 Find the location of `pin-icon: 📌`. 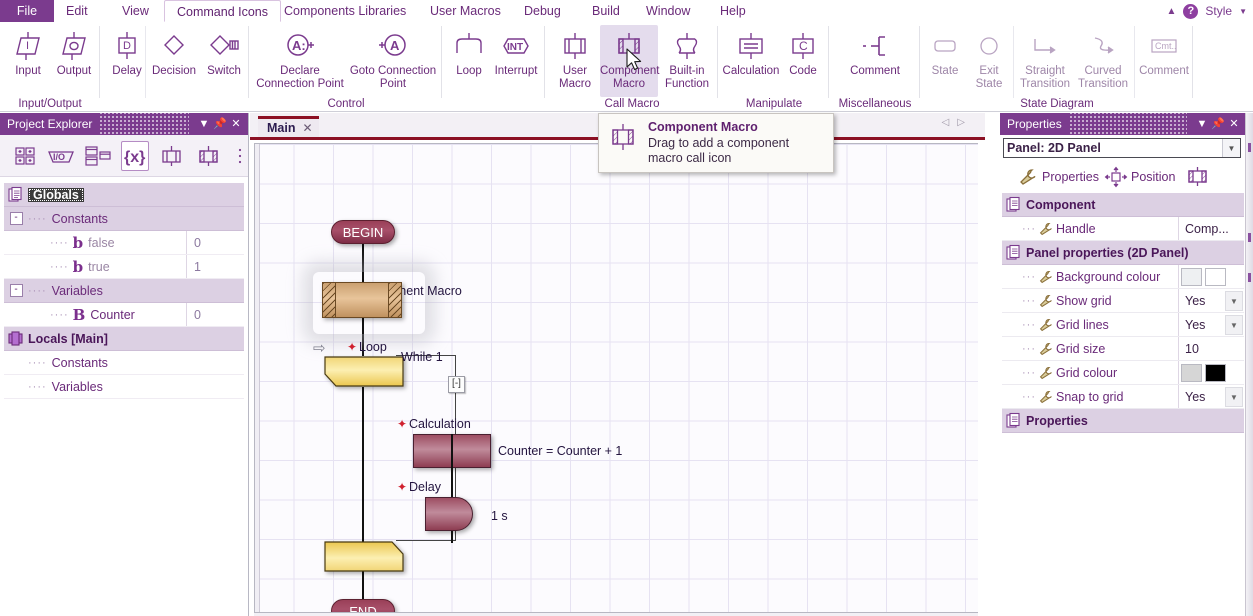

pin-icon: 📌 is located at coordinates (220, 124).